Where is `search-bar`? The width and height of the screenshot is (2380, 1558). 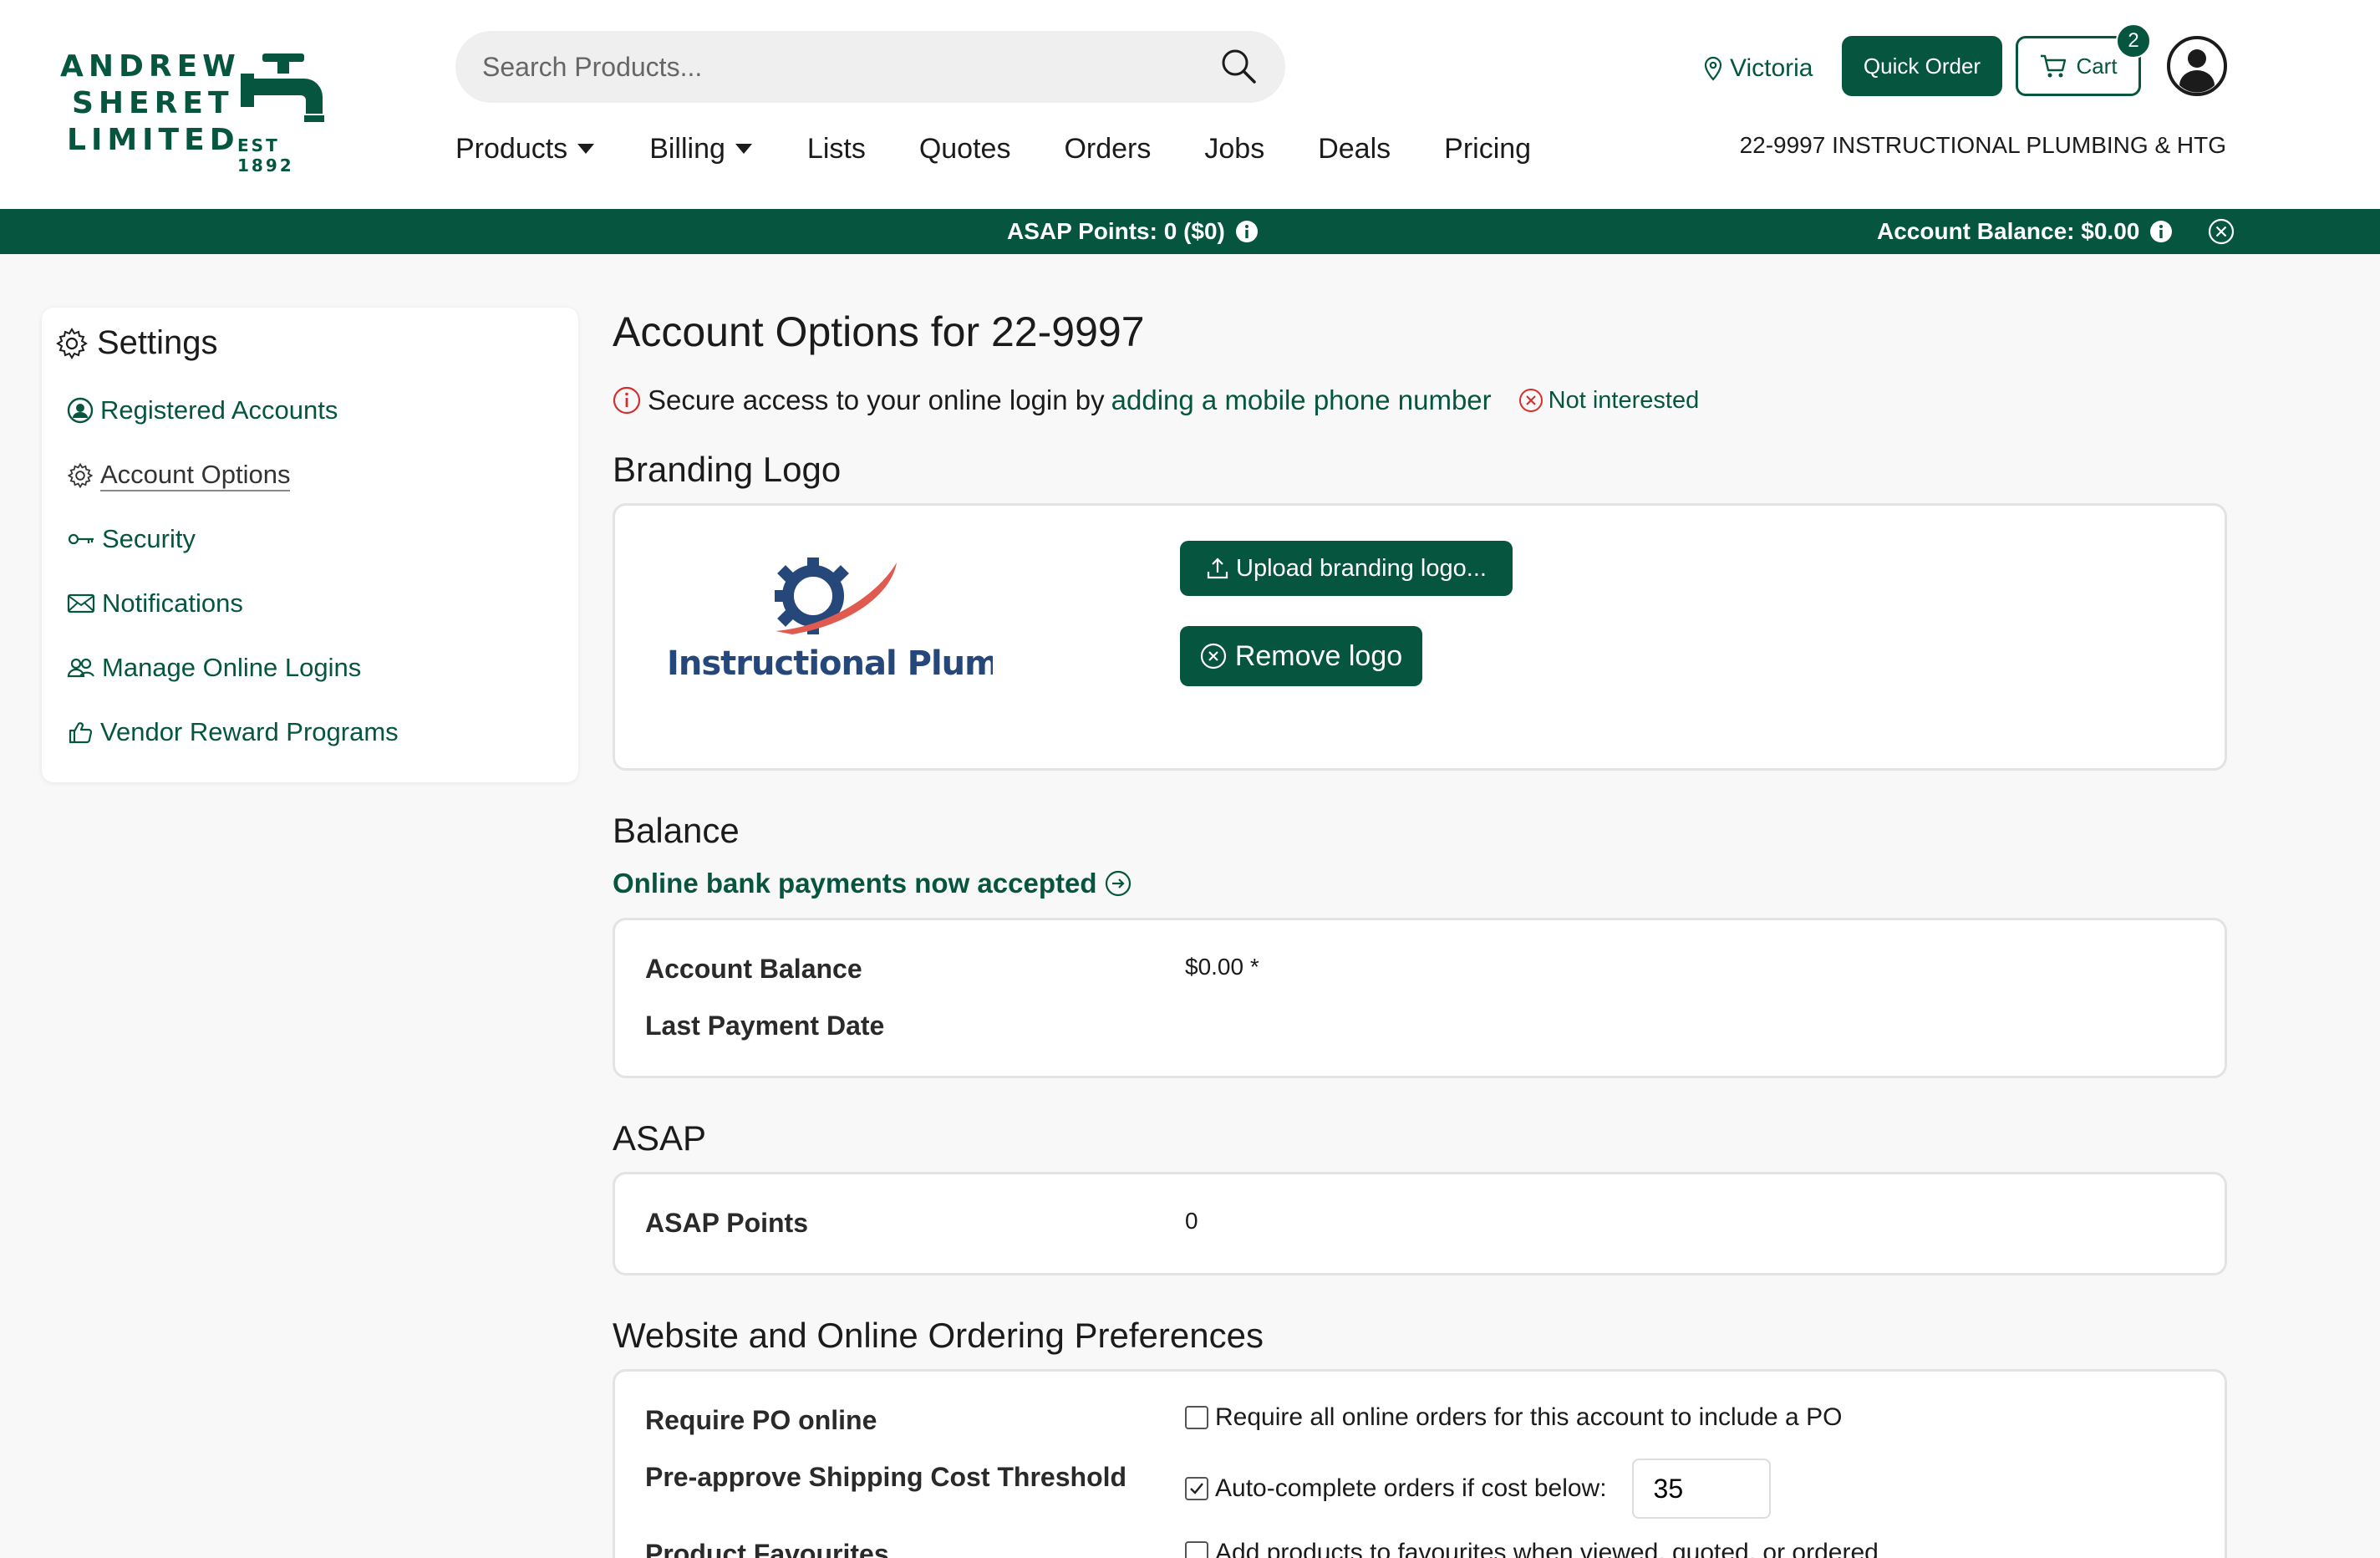 search-bar is located at coordinates (870, 67).